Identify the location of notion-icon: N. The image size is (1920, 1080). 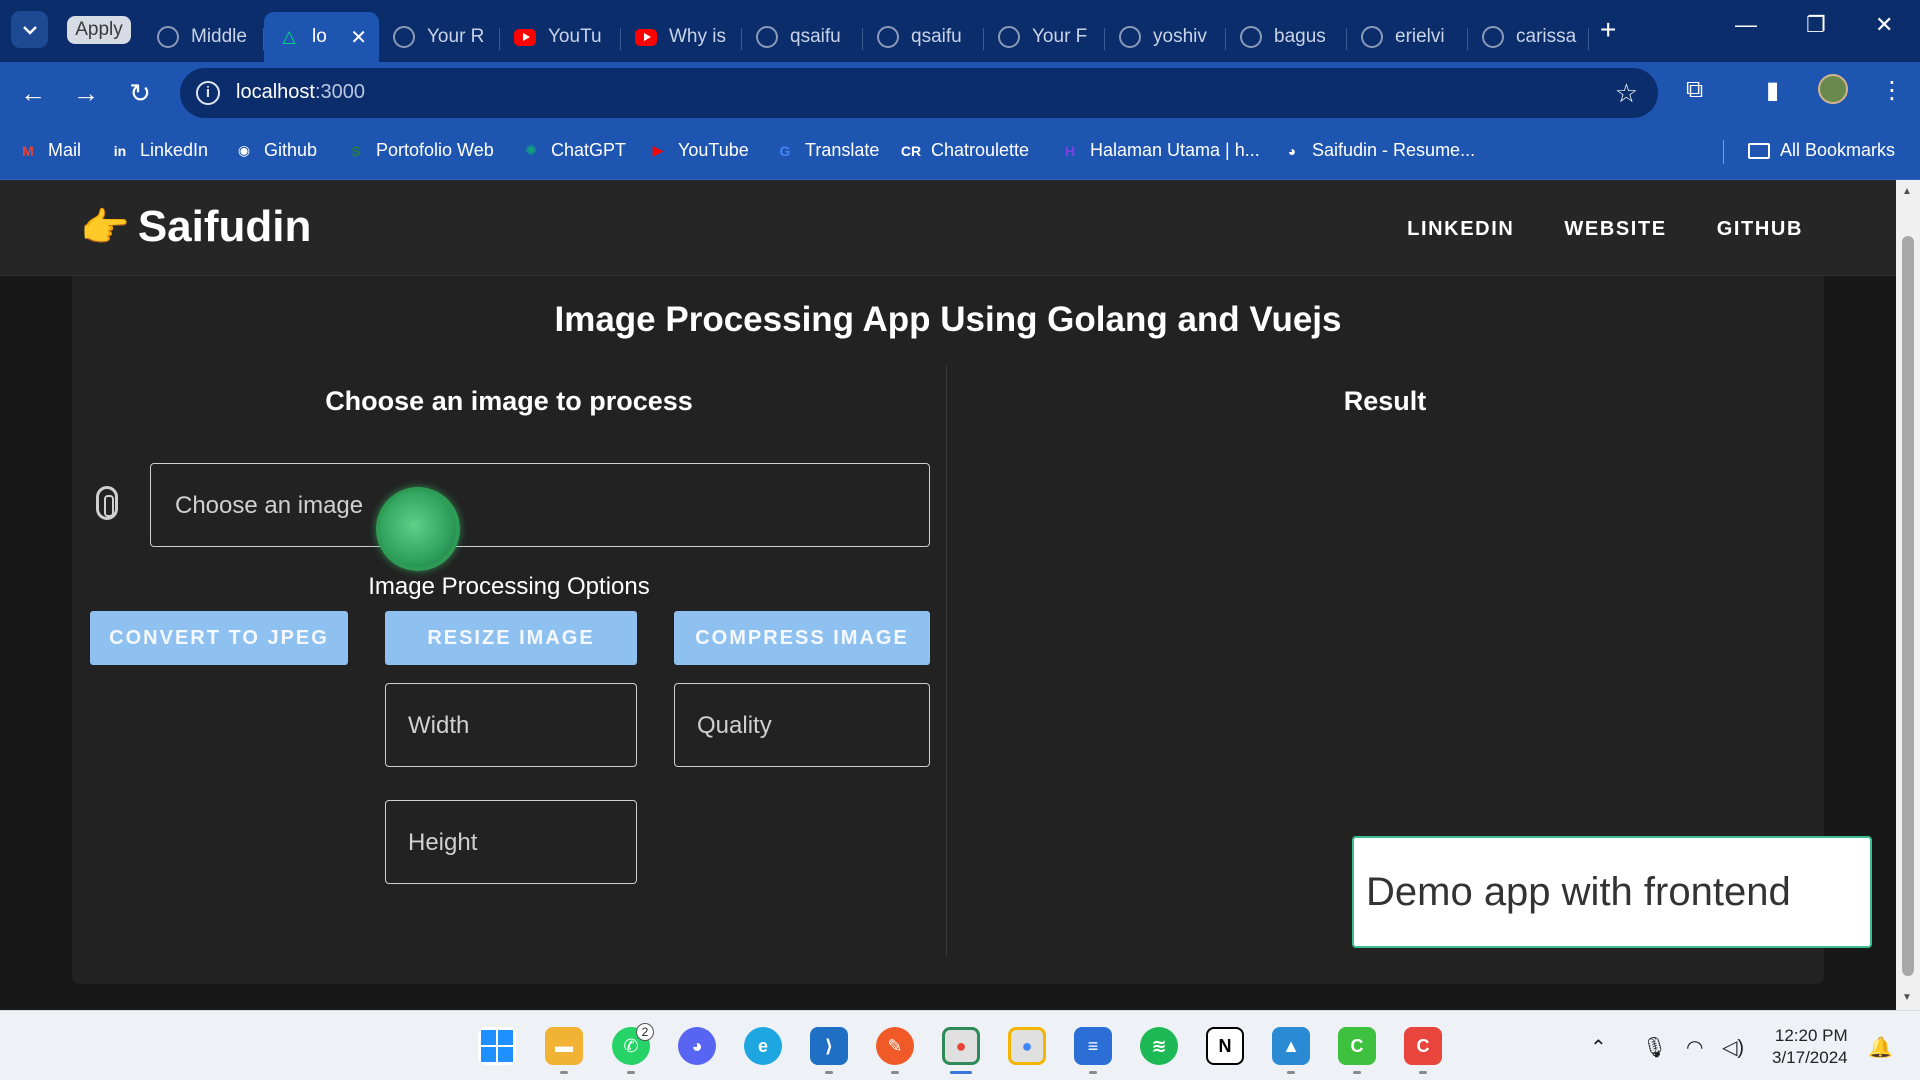
(1225, 1046).